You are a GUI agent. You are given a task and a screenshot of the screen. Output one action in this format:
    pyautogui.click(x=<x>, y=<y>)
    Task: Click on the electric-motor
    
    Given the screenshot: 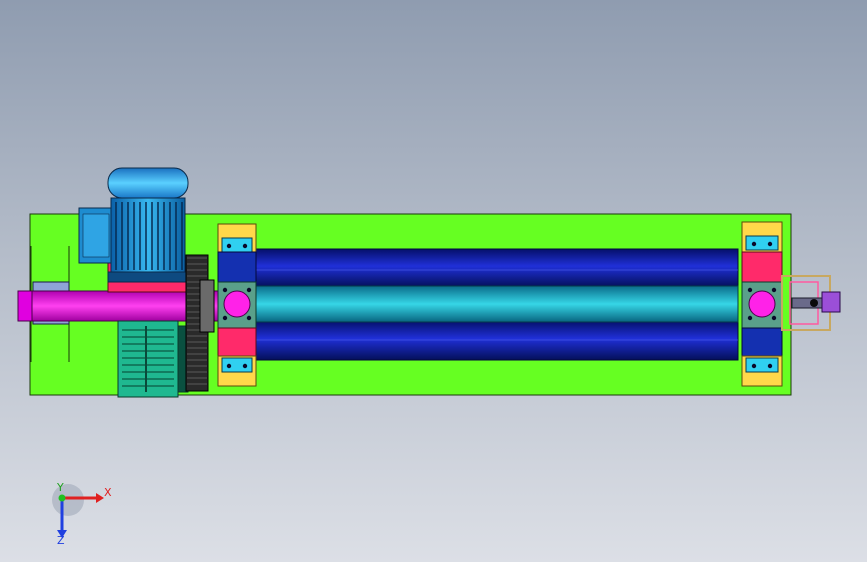 What is the action you would take?
    pyautogui.click(x=148, y=225)
    